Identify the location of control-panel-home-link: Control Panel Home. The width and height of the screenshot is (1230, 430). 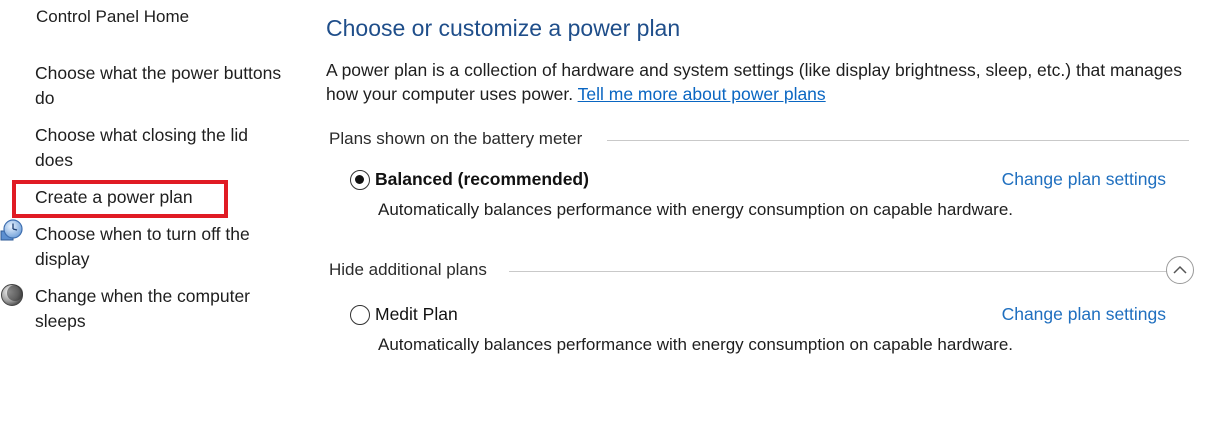
(112, 17).